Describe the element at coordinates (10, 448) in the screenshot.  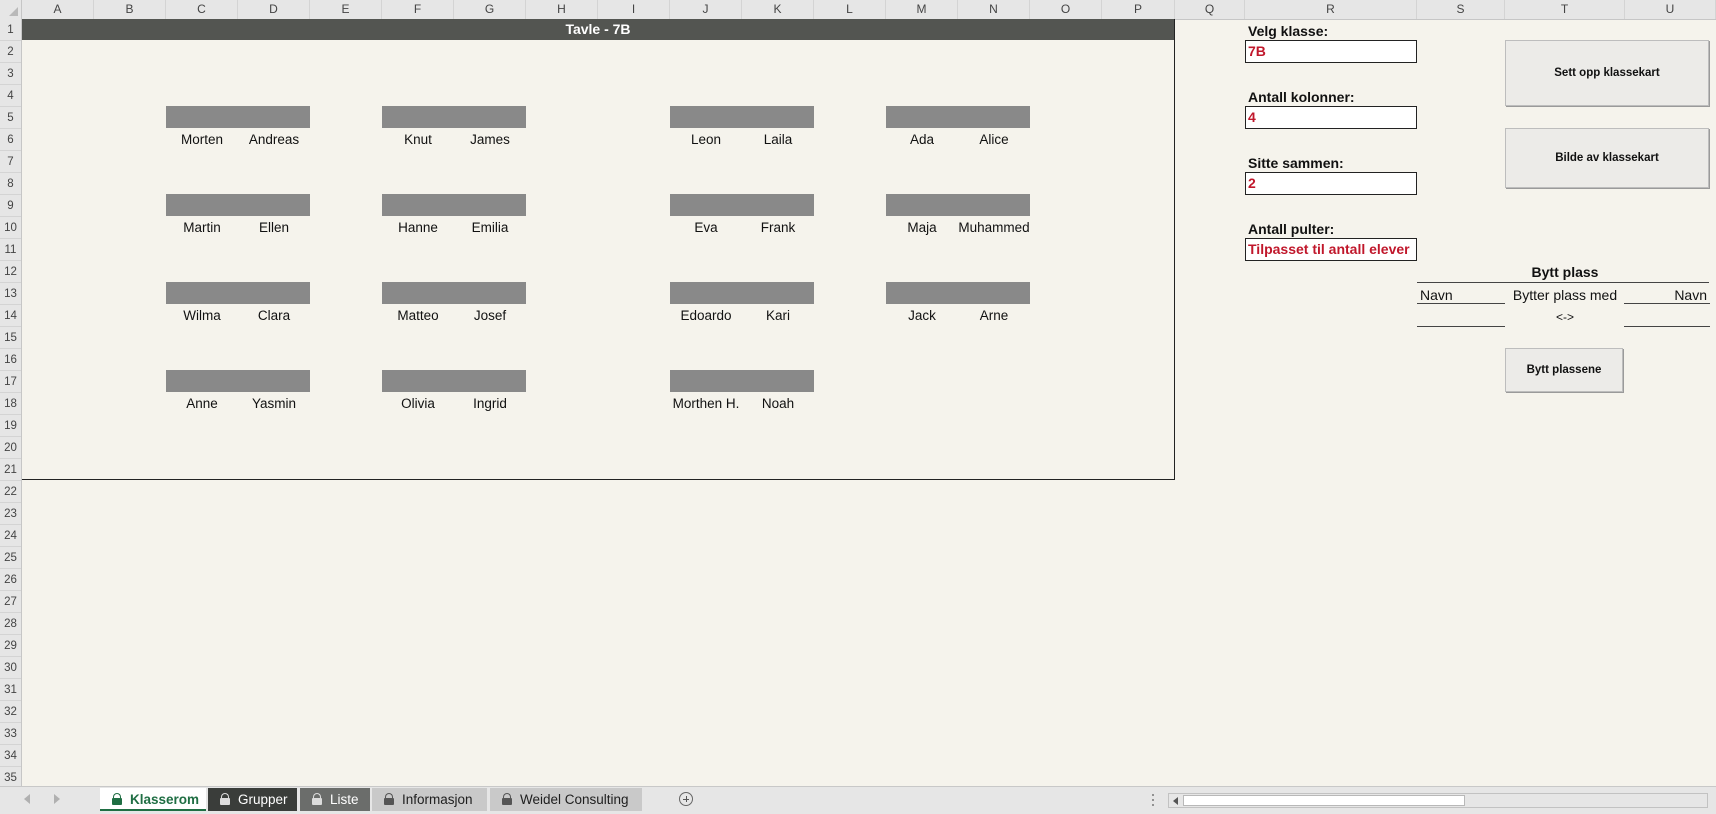
I see `row-header-19: 20` at that location.